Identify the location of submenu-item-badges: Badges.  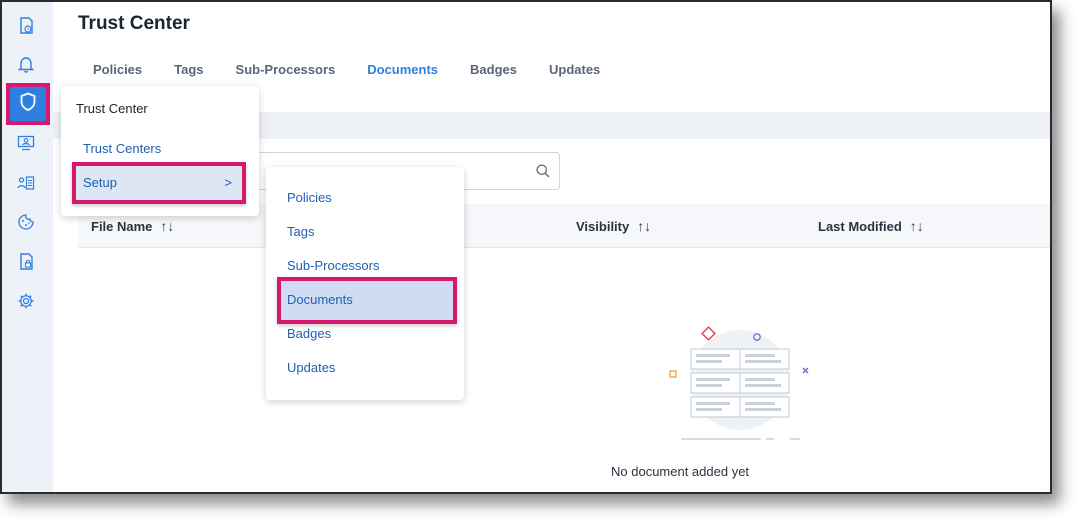
(309, 333).